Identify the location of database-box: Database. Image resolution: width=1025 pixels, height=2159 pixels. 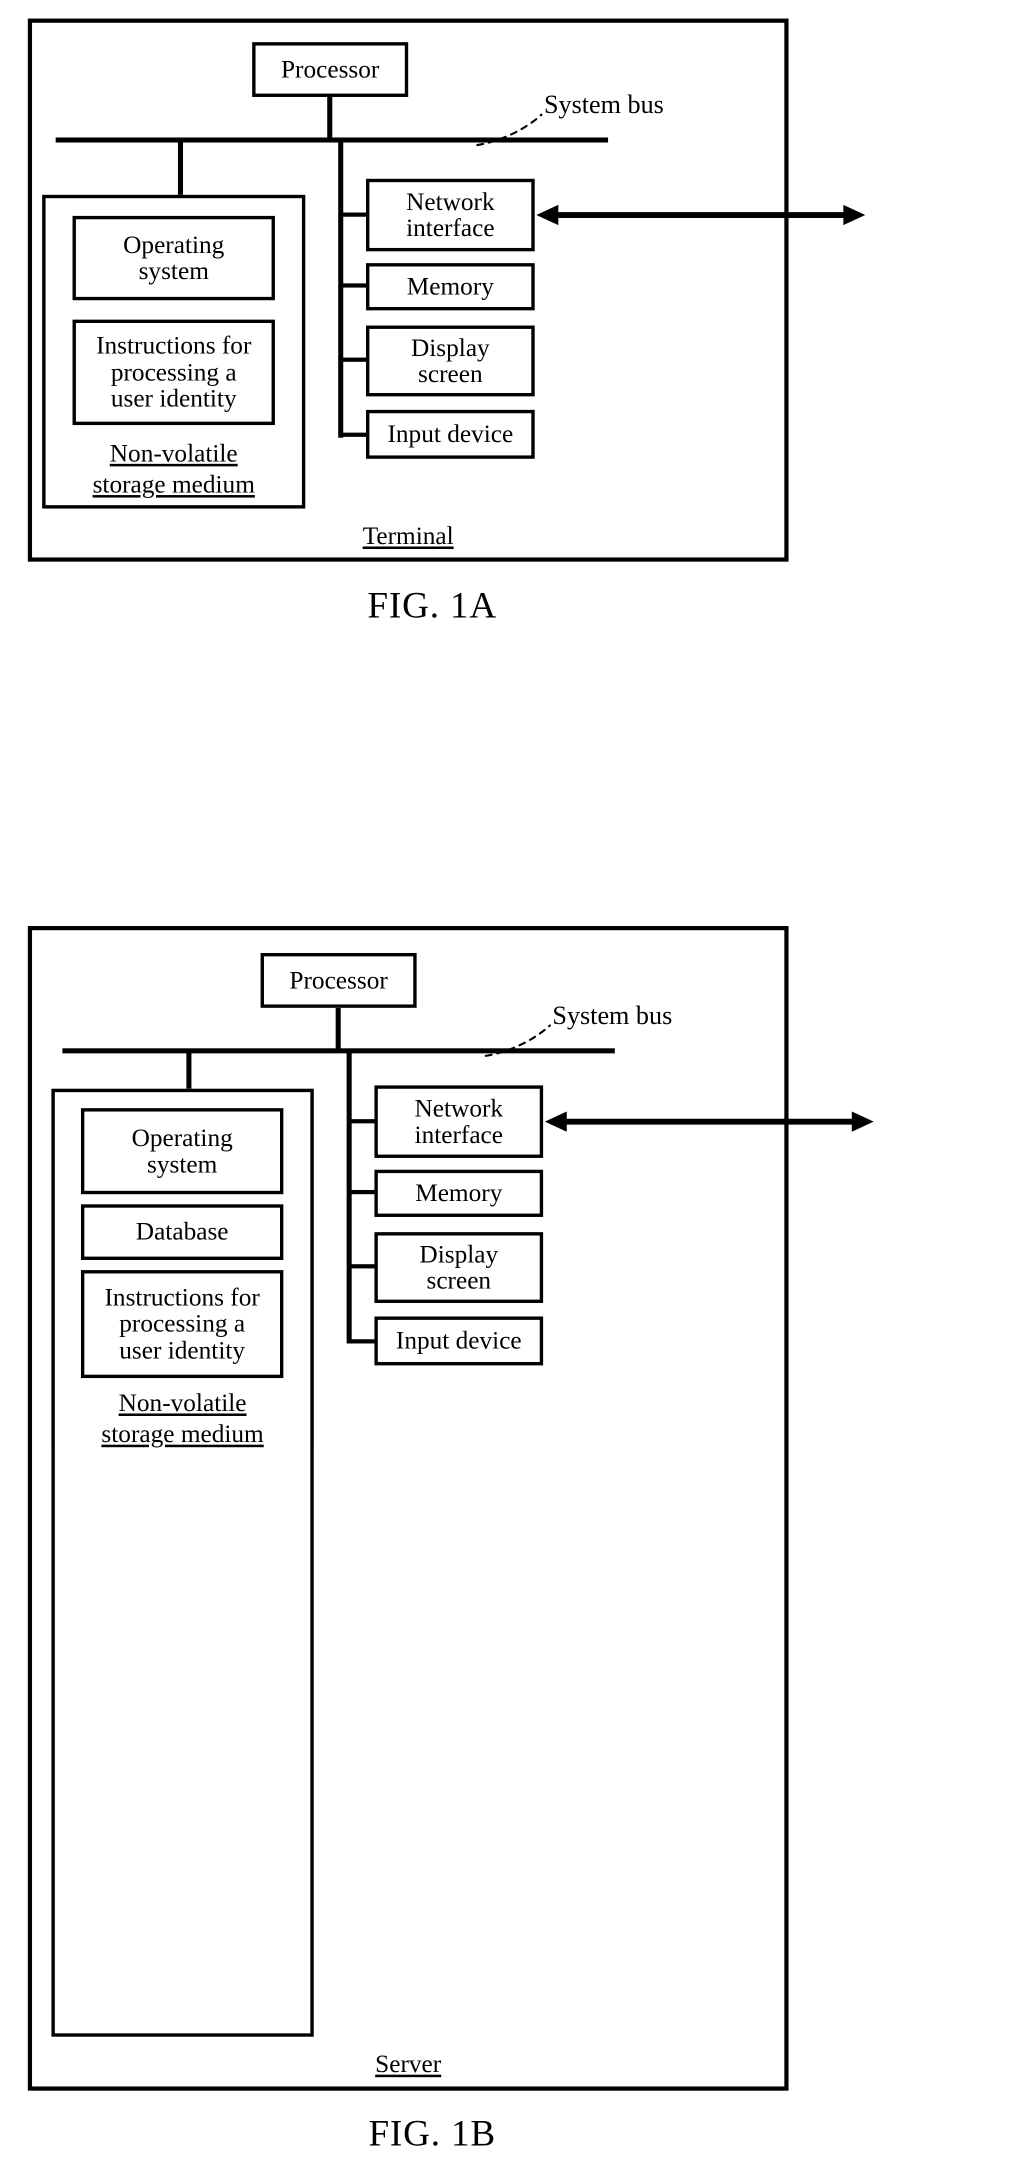
(182, 1232).